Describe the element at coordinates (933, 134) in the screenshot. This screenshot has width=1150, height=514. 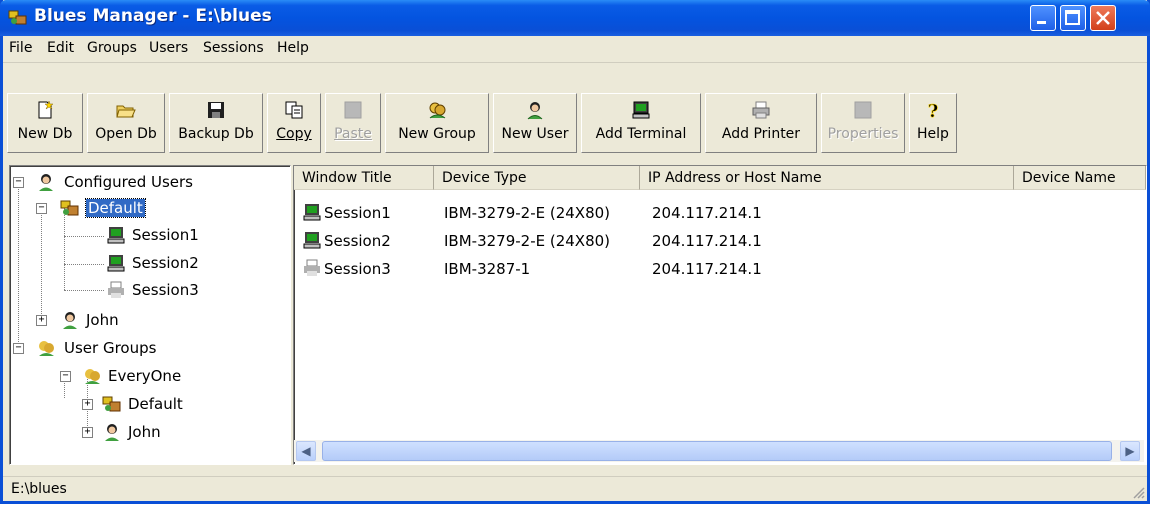
I see `help-label: Help` at that location.